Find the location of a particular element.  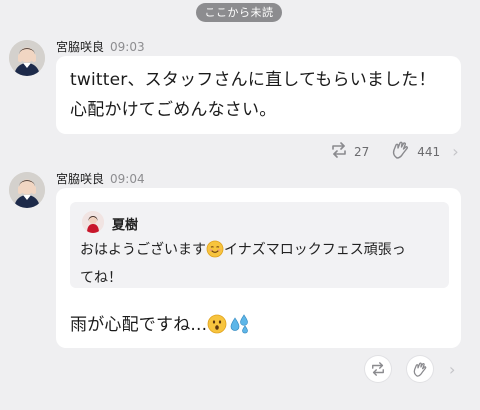

reaction-bar: 27 441 › is located at coordinates (394, 151).